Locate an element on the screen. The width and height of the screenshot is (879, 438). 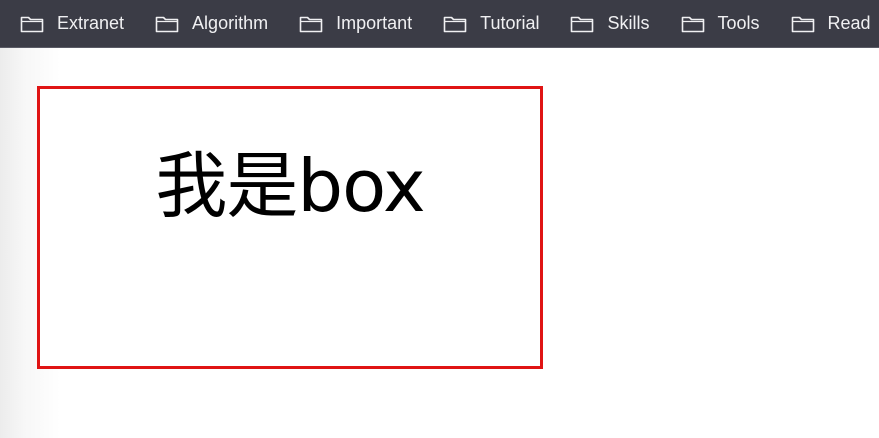
bookmark-folder-algorithm: Algorithm is located at coordinates (205, 24).